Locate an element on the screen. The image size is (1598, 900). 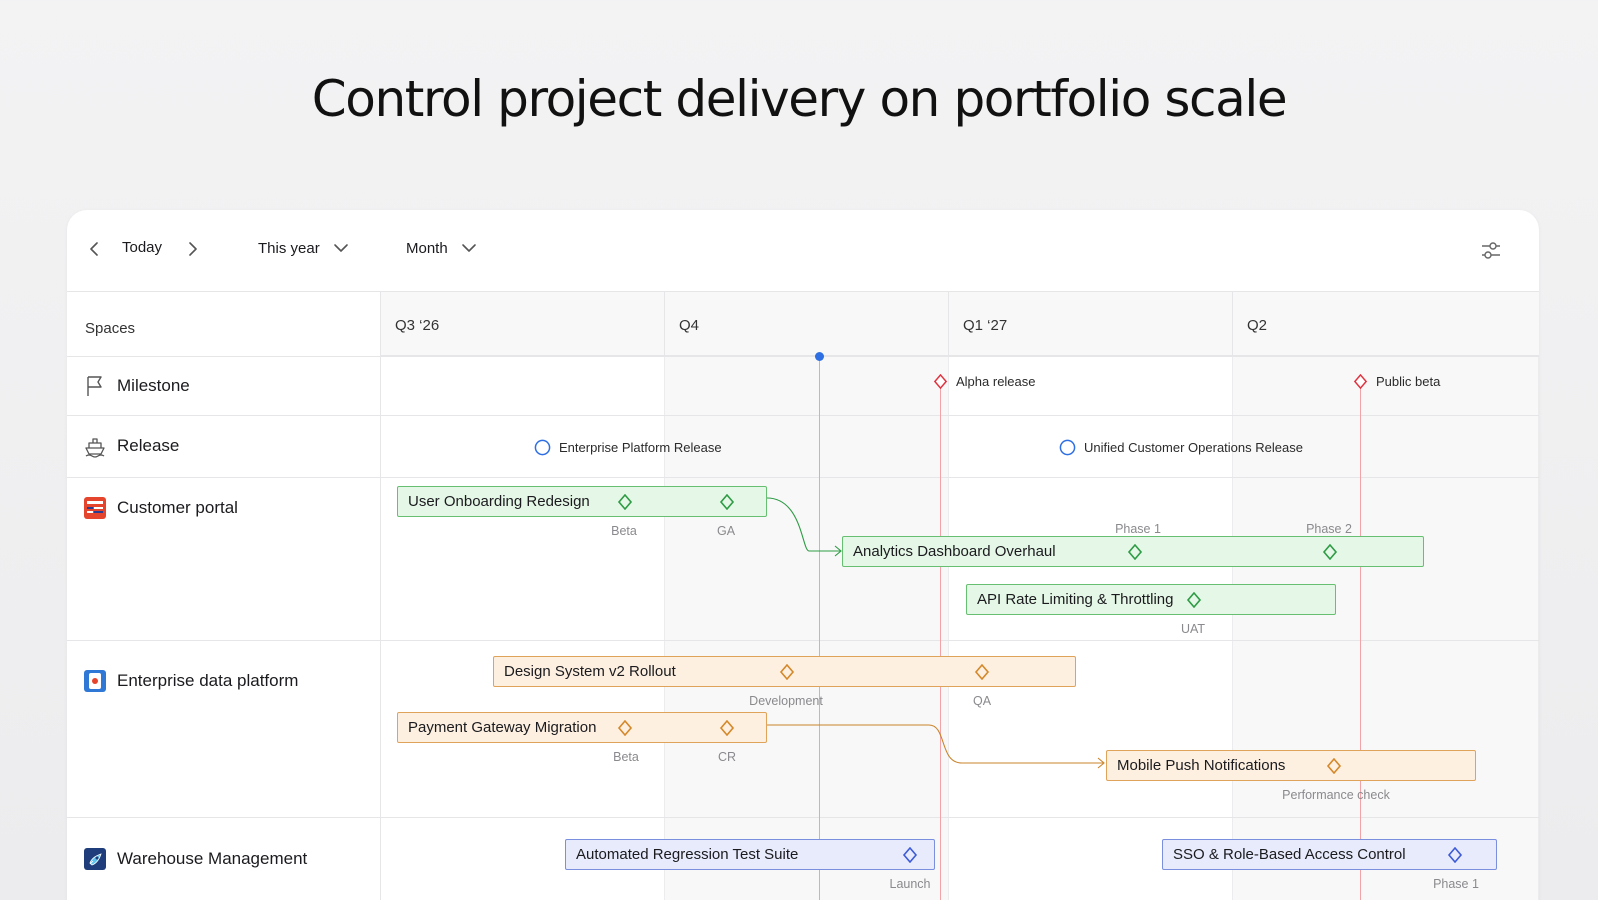
checkpoint-label: Phase 2 is located at coordinates (1329, 529).